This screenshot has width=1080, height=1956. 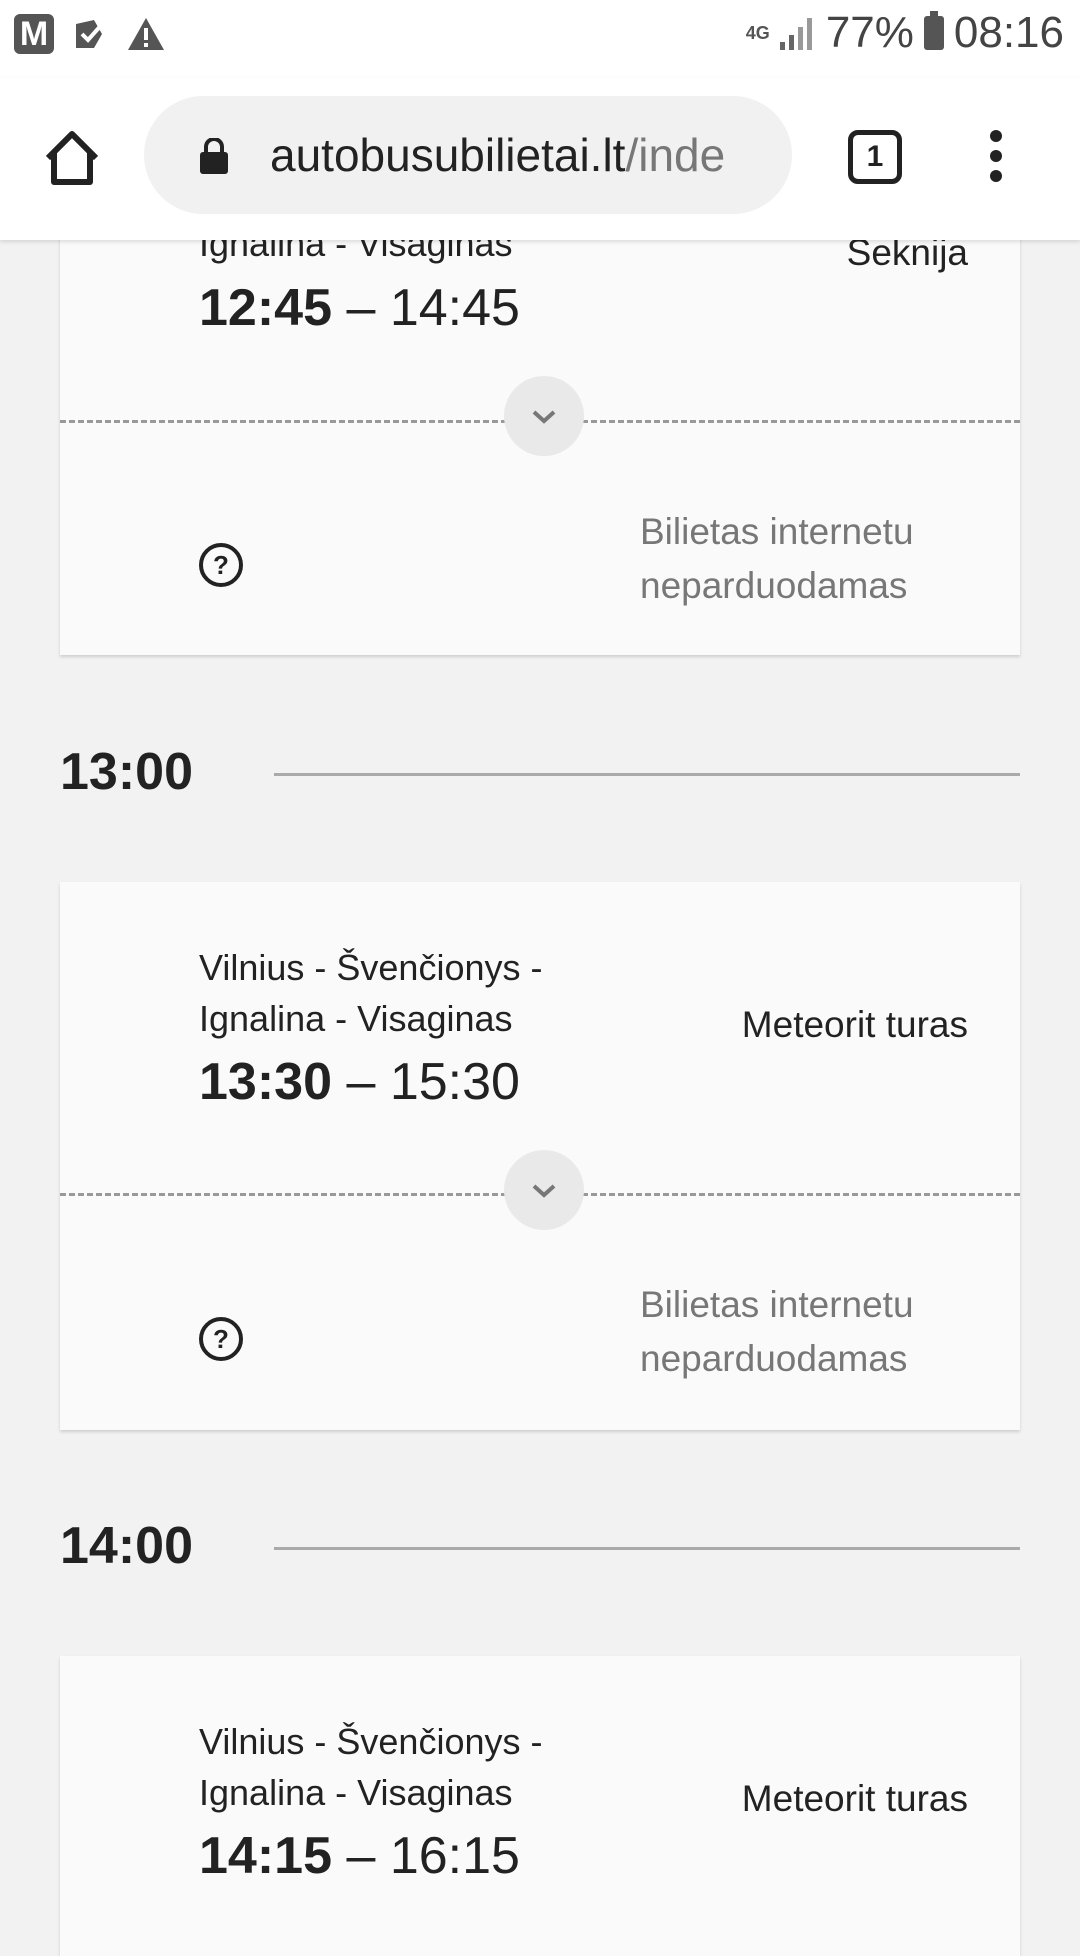 I want to click on battery-percent: 77%, so click(x=869, y=32).